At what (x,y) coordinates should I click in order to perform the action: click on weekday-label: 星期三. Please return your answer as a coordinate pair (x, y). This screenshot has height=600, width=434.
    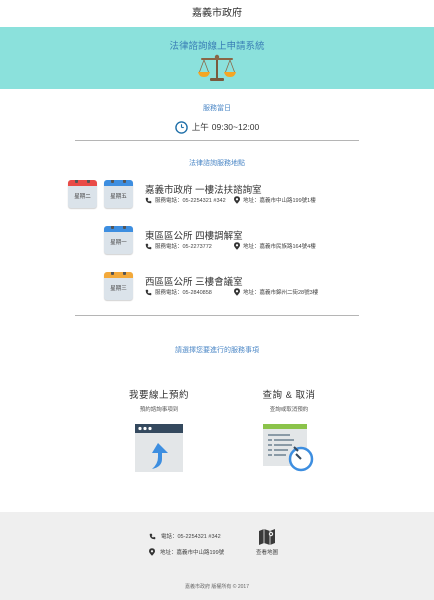
    Looking at the image, I should click on (118, 289).